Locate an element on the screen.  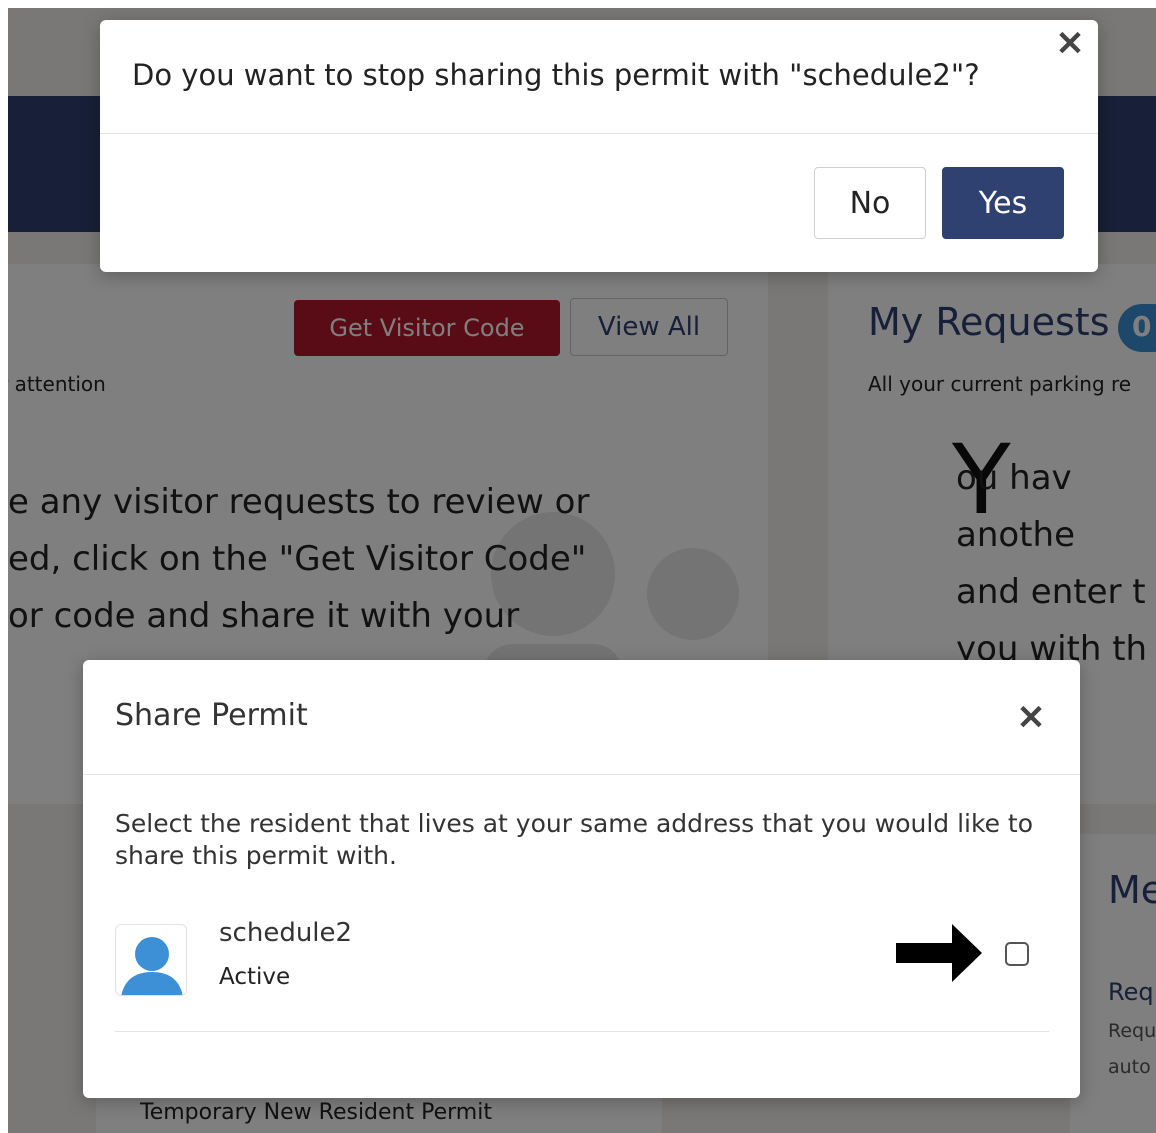
no-button: No is located at coordinates (870, 203).